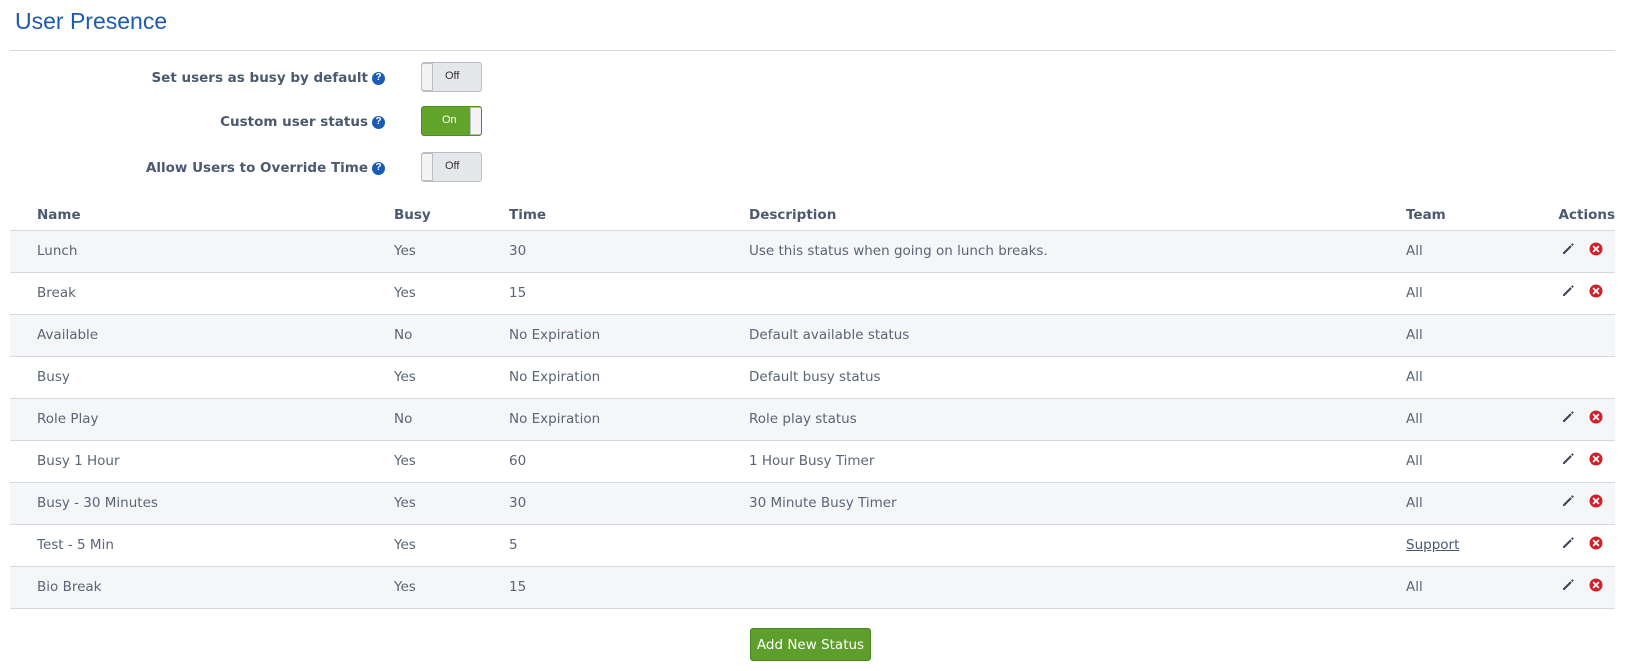 Image resolution: width=1633 pixels, height=671 pixels. Describe the element at coordinates (1474, 545) in the screenshot. I see `status-team: Support` at that location.